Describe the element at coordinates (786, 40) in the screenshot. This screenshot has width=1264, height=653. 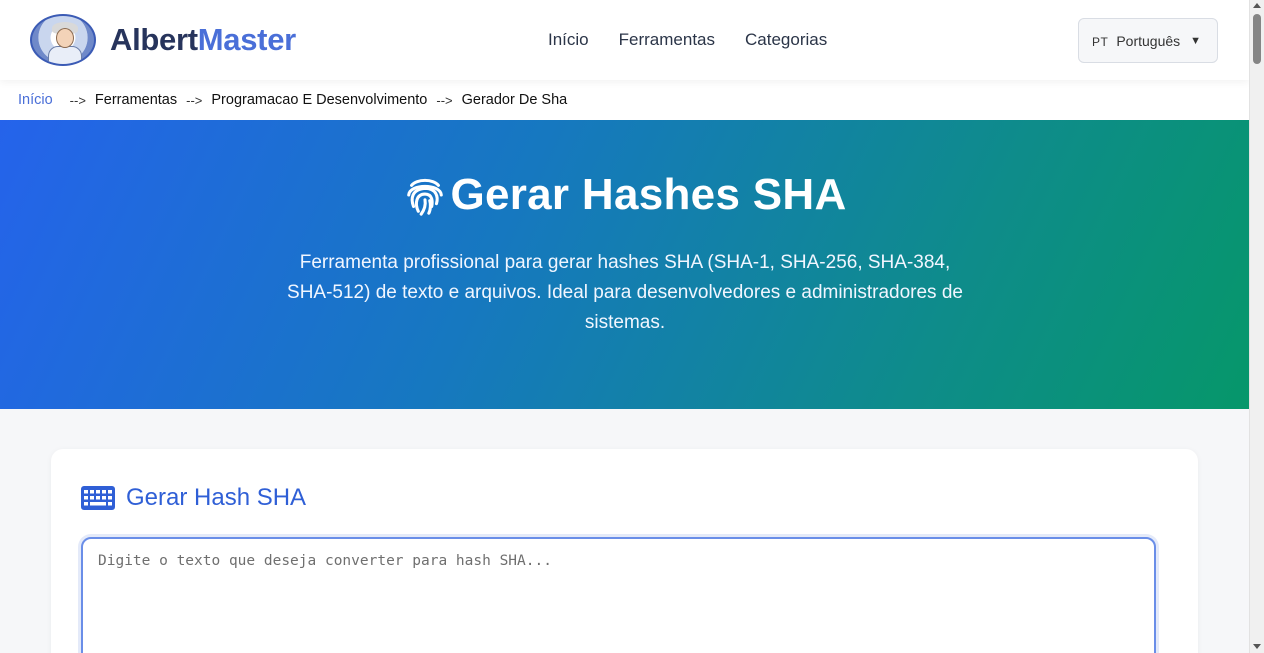
I see `nav-link-categorias: Categorias` at that location.